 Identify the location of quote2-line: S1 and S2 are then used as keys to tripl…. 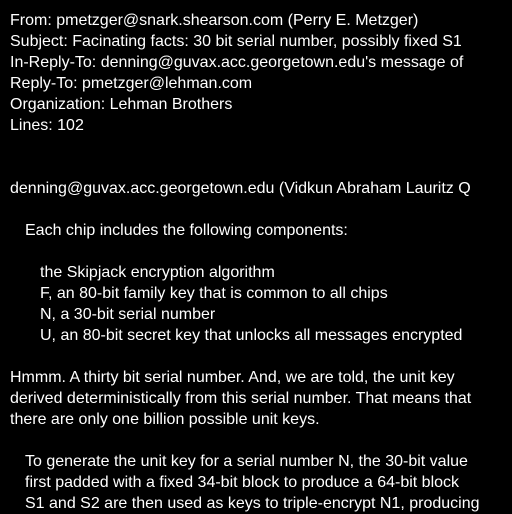
(252, 503).